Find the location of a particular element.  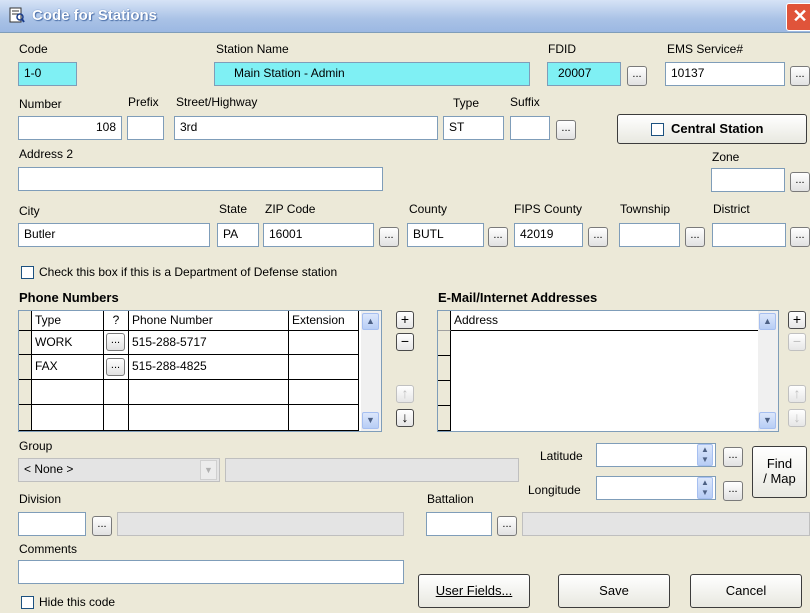

latitude-spinner: ▲ ▼ is located at coordinates (705, 455).